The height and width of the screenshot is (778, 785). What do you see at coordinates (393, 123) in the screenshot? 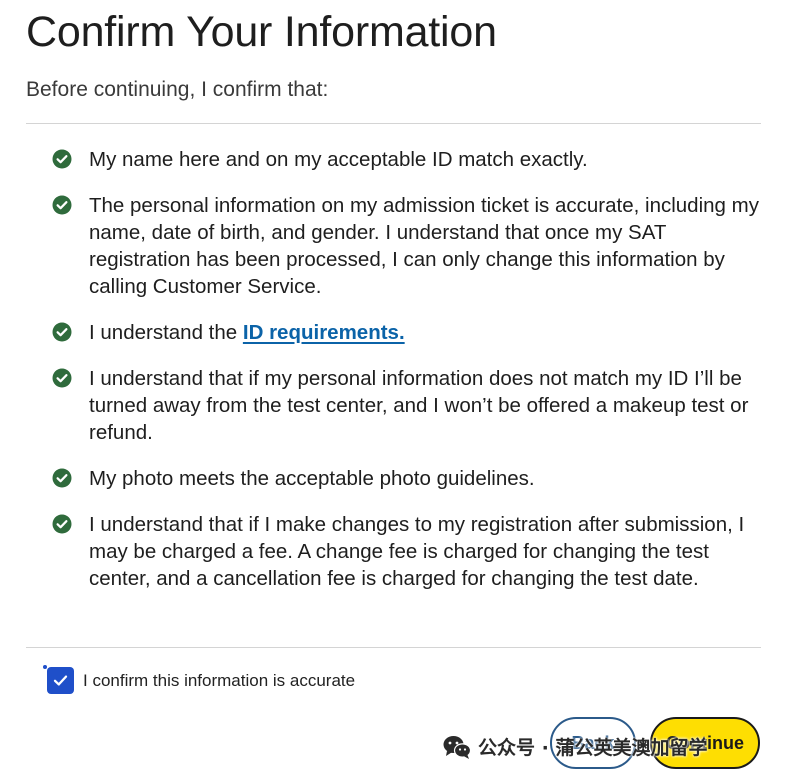
I see `top-divider` at bounding box center [393, 123].